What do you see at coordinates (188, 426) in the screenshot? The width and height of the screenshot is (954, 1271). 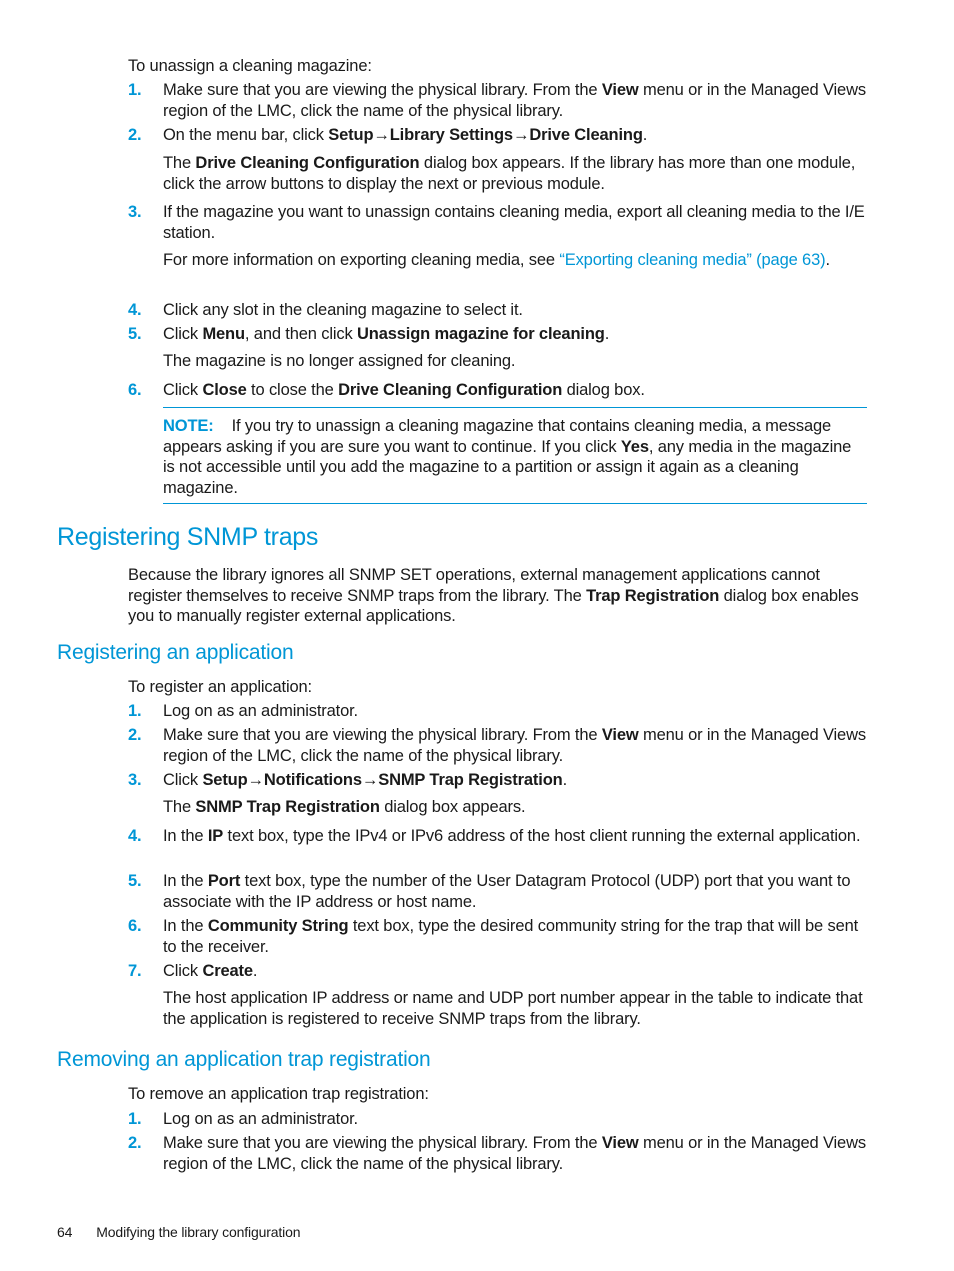 I see `note-label: NOTE:` at bounding box center [188, 426].